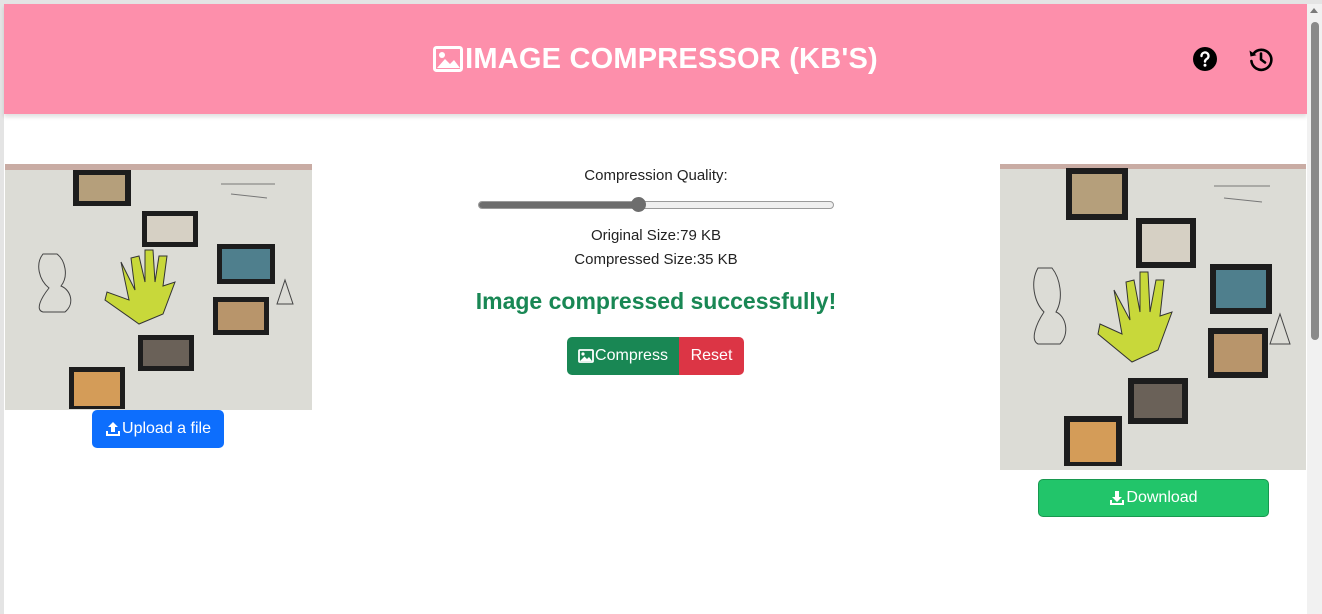  What do you see at coordinates (113, 429) in the screenshot?
I see `upload-icon` at bounding box center [113, 429].